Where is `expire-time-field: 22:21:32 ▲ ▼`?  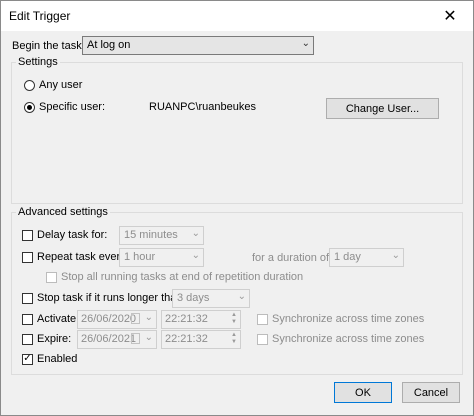 expire-time-field: 22:21:32 ▲ ▼ is located at coordinates (201, 339).